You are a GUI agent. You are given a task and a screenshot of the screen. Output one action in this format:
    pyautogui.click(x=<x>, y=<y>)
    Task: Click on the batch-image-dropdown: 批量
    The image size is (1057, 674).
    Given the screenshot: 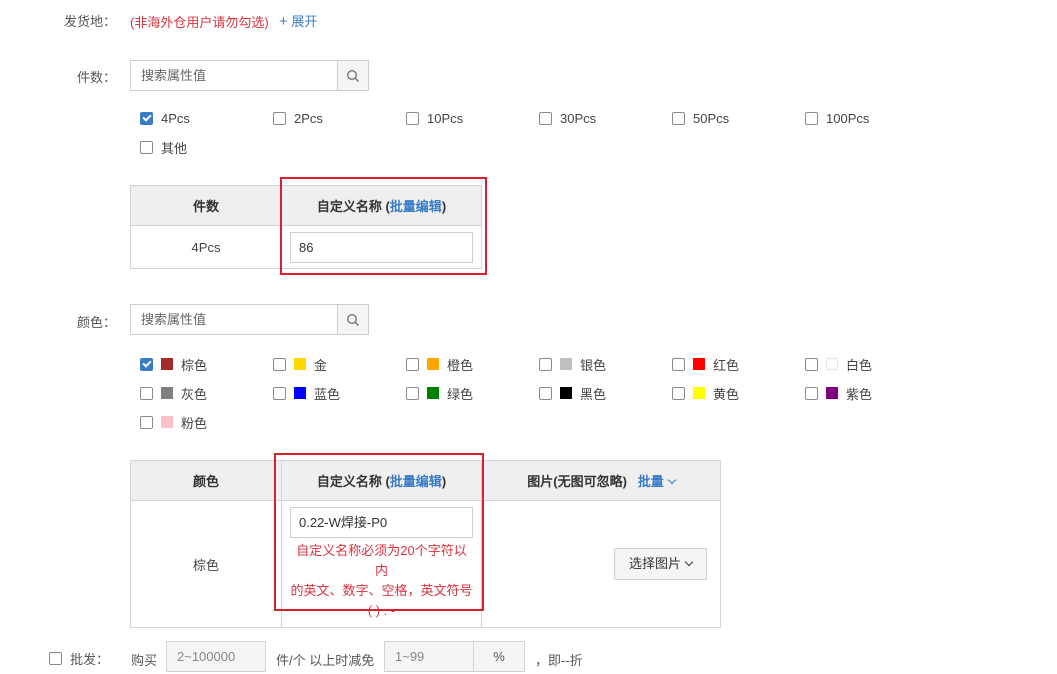 What is the action you would take?
    pyautogui.click(x=657, y=481)
    